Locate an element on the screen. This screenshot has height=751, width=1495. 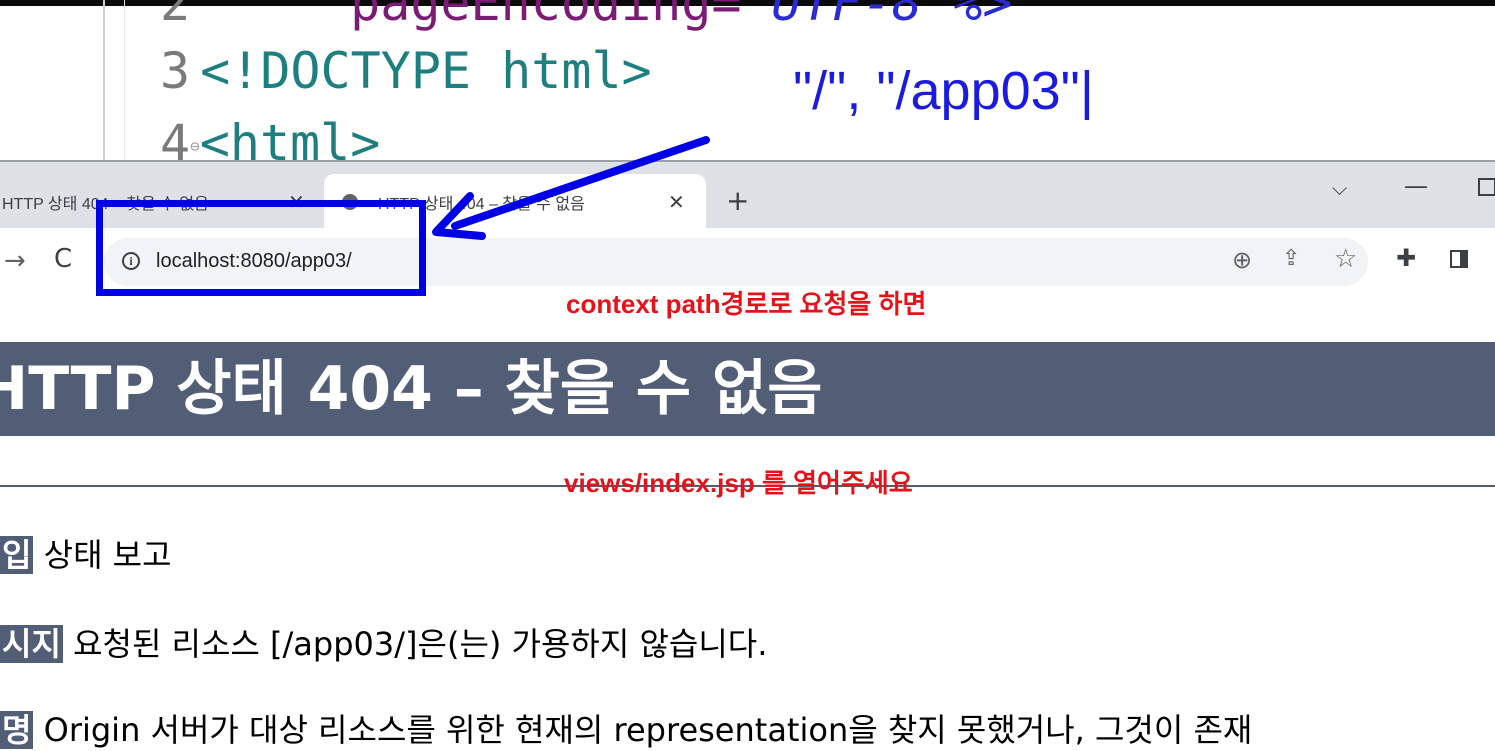
new-tab-button: + is located at coordinates (737, 200).